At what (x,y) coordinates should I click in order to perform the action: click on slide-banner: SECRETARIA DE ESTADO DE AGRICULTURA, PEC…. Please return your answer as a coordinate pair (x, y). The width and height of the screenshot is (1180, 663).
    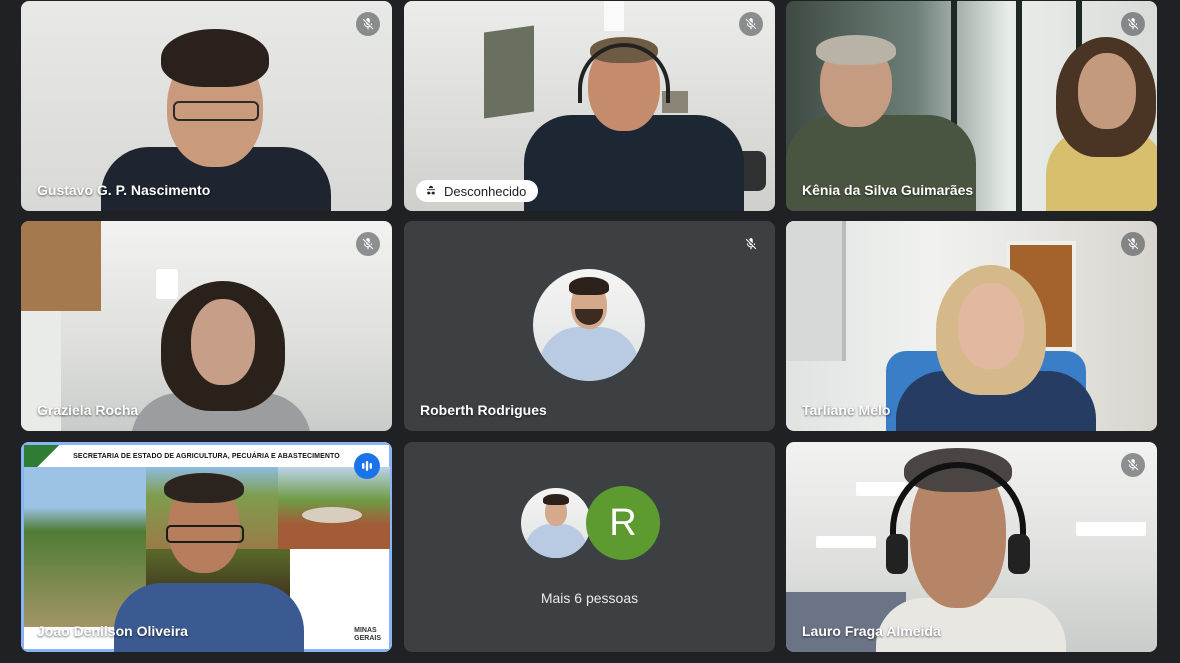
    Looking at the image, I should click on (206, 456).